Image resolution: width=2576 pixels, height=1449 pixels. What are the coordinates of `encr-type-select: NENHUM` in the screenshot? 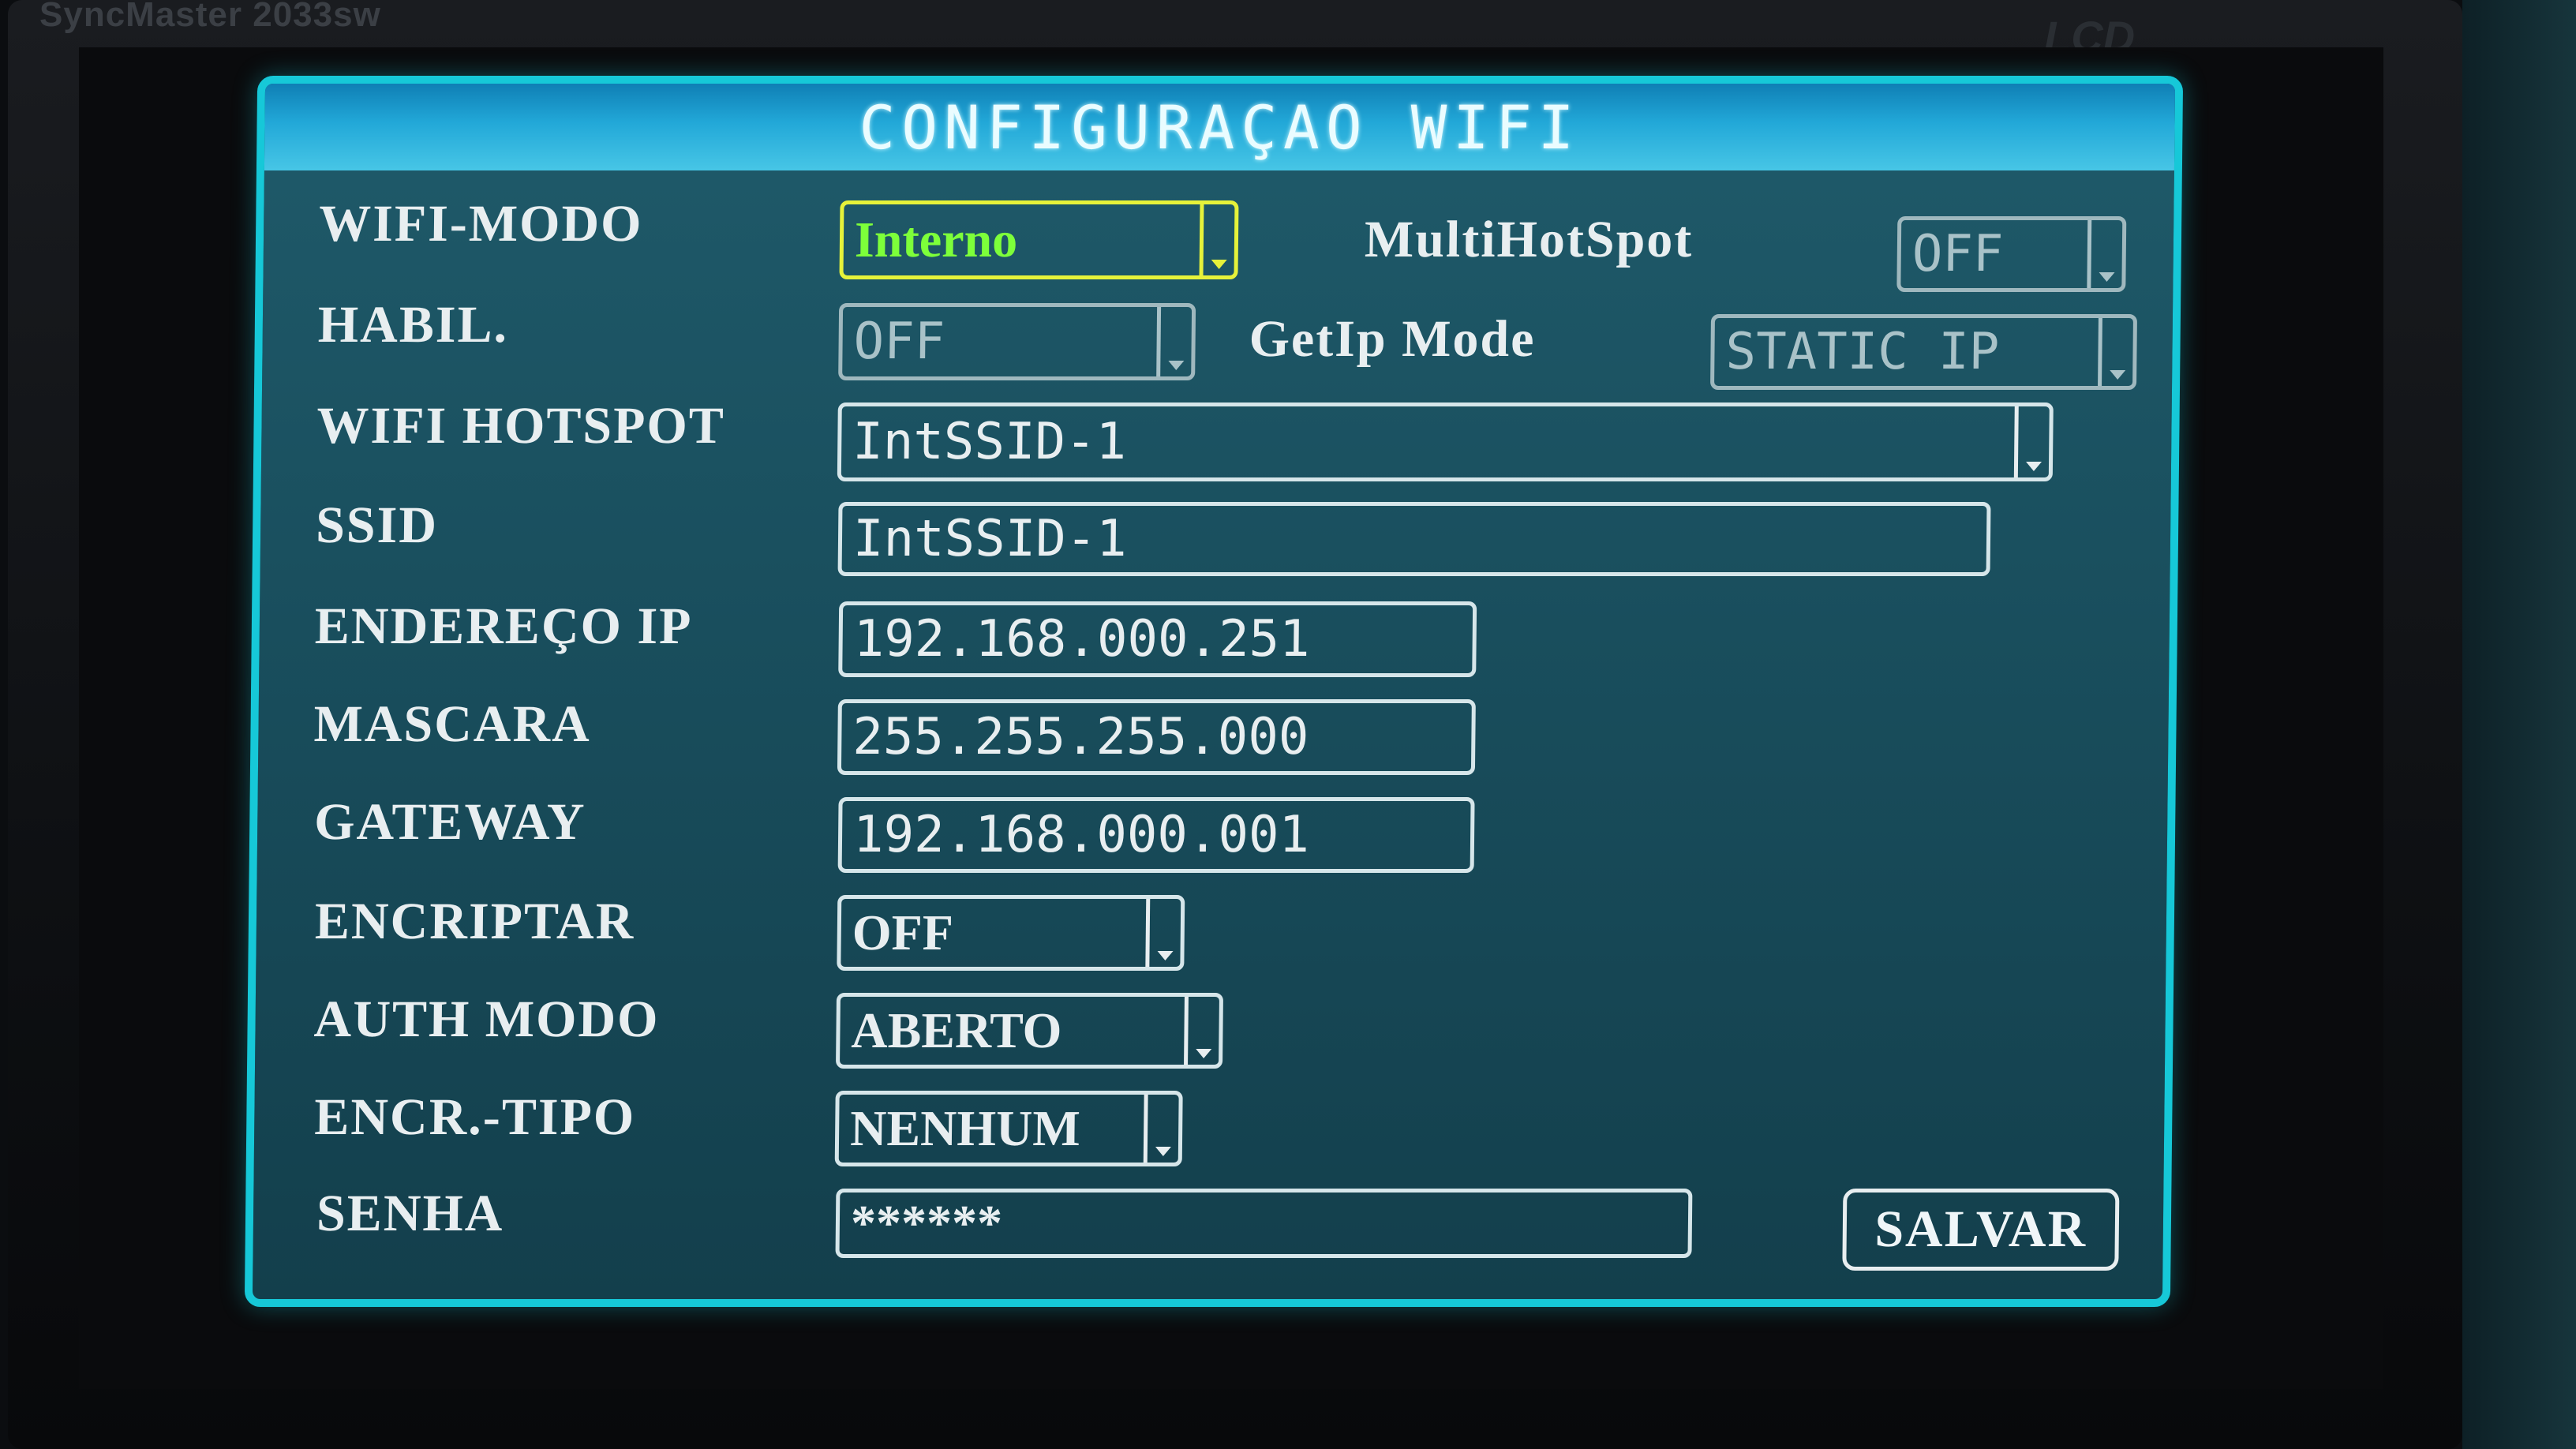 It's located at (1008, 1128).